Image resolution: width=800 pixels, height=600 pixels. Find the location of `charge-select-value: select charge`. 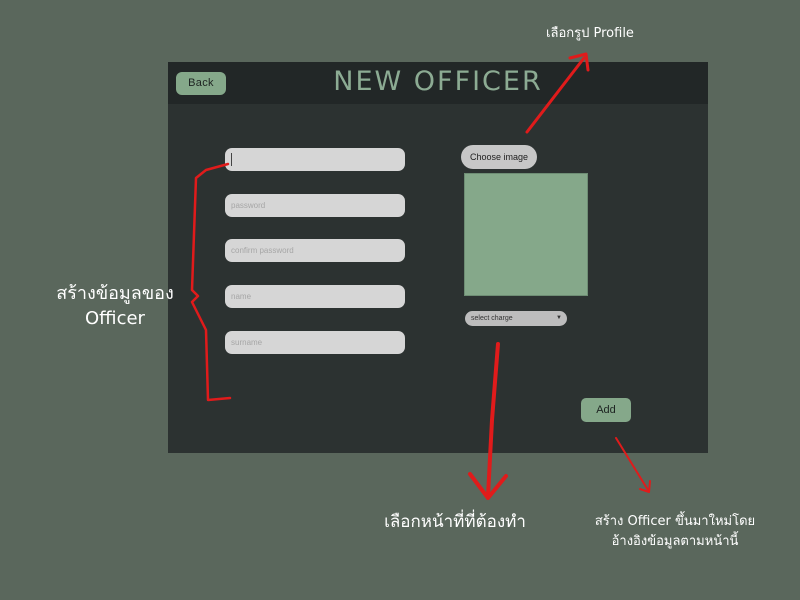

charge-select-value: select charge is located at coordinates (492, 318).